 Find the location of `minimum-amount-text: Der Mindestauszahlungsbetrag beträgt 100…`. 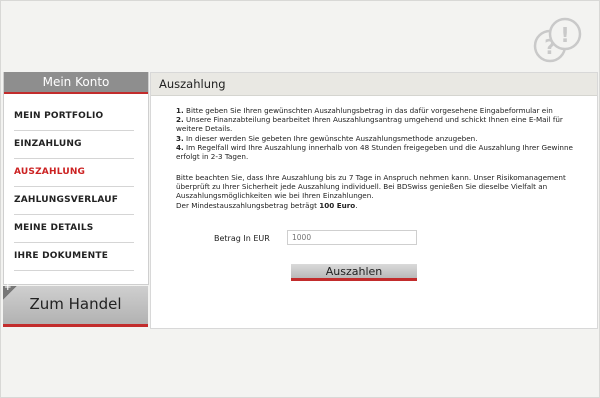

minimum-amount-text: Der Mindestauszahlungsbetrag beträgt 100… is located at coordinates (267, 205).